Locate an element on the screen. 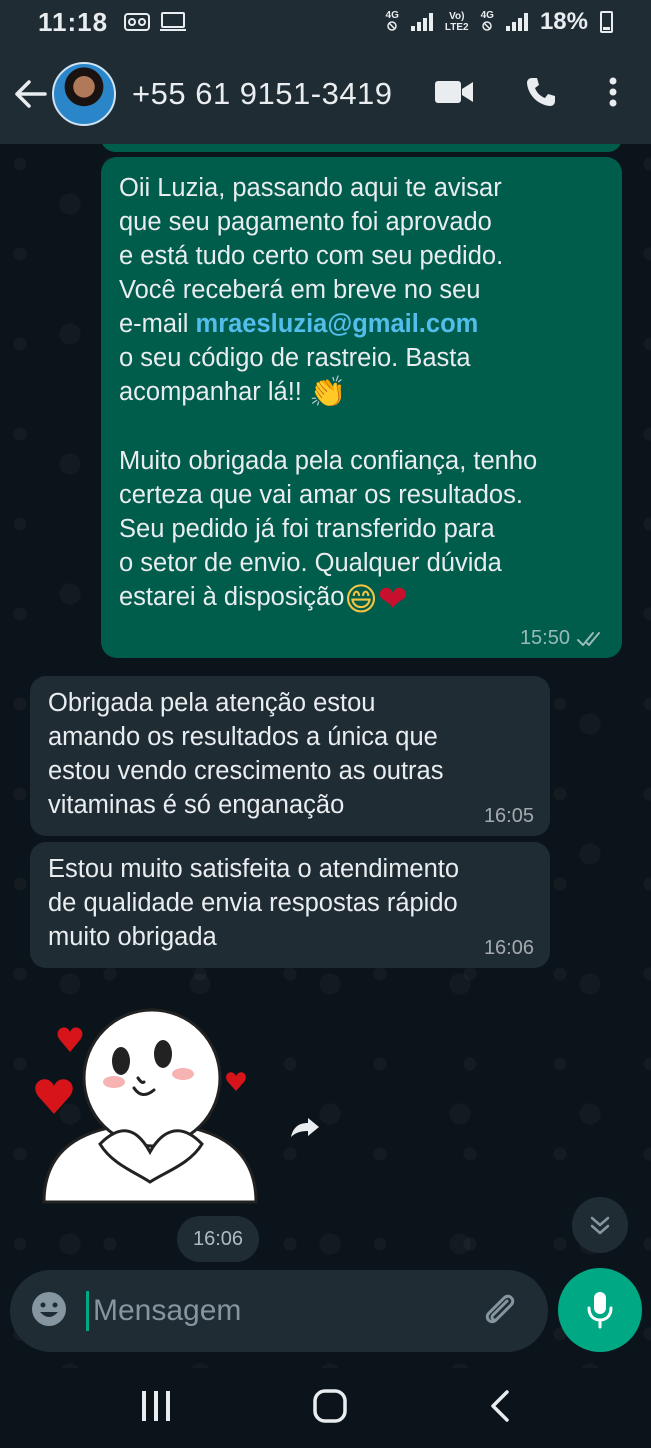 This screenshot has width=651, height=1448. grinning-face-emoji: 😄 is located at coordinates (361, 598).